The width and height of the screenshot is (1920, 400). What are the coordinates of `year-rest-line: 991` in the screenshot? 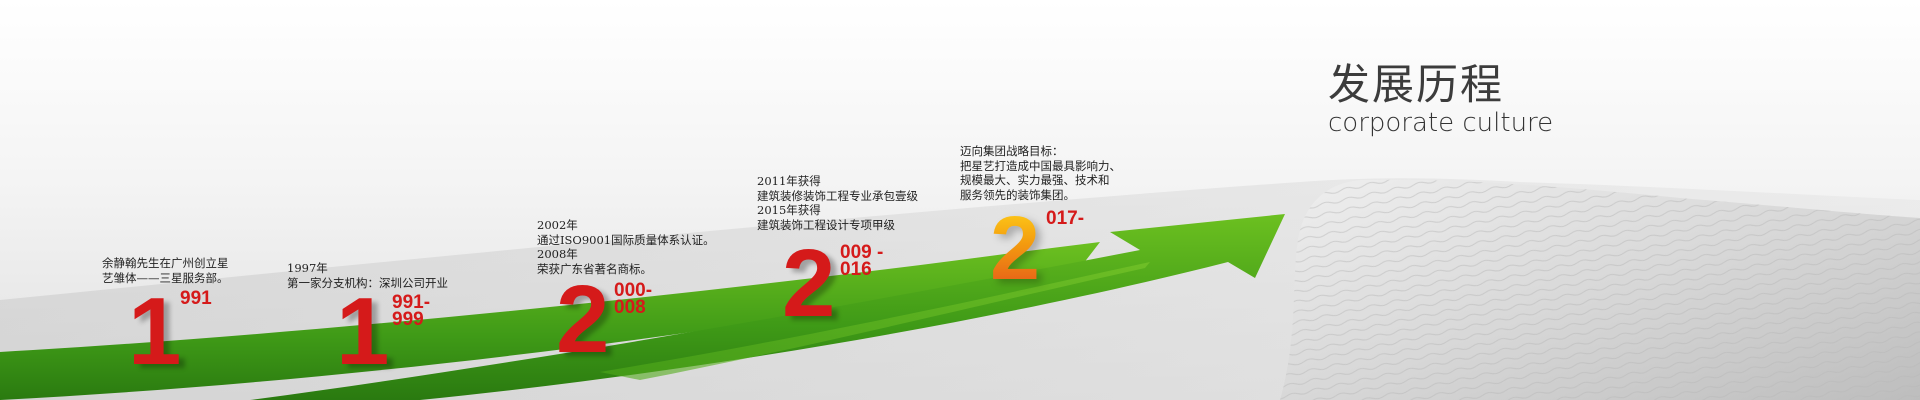 It's located at (196, 298).